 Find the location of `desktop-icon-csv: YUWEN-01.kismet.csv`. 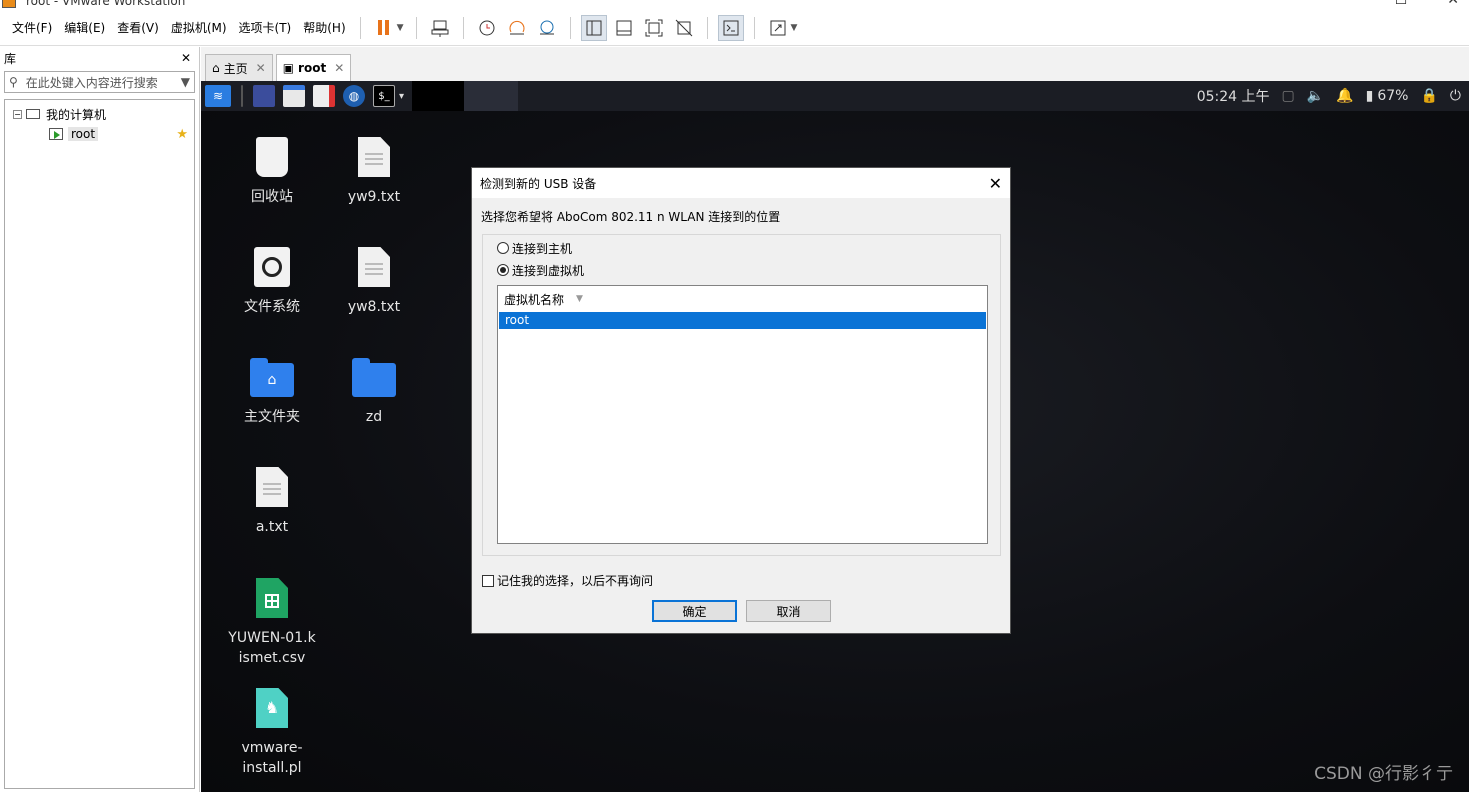

desktop-icon-csv: YUWEN-01.kismet.csv is located at coordinates (272, 623).